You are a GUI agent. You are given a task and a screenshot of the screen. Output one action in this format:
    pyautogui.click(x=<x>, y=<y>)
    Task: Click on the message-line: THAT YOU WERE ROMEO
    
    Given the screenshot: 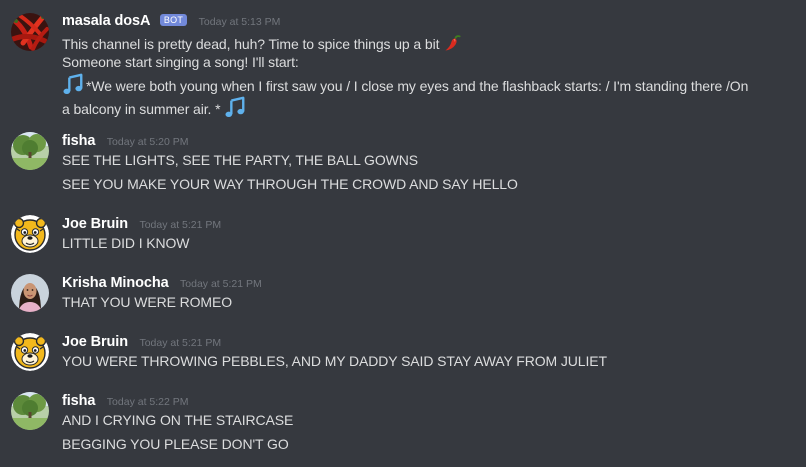 What is the action you would take?
    pyautogui.click(x=147, y=302)
    